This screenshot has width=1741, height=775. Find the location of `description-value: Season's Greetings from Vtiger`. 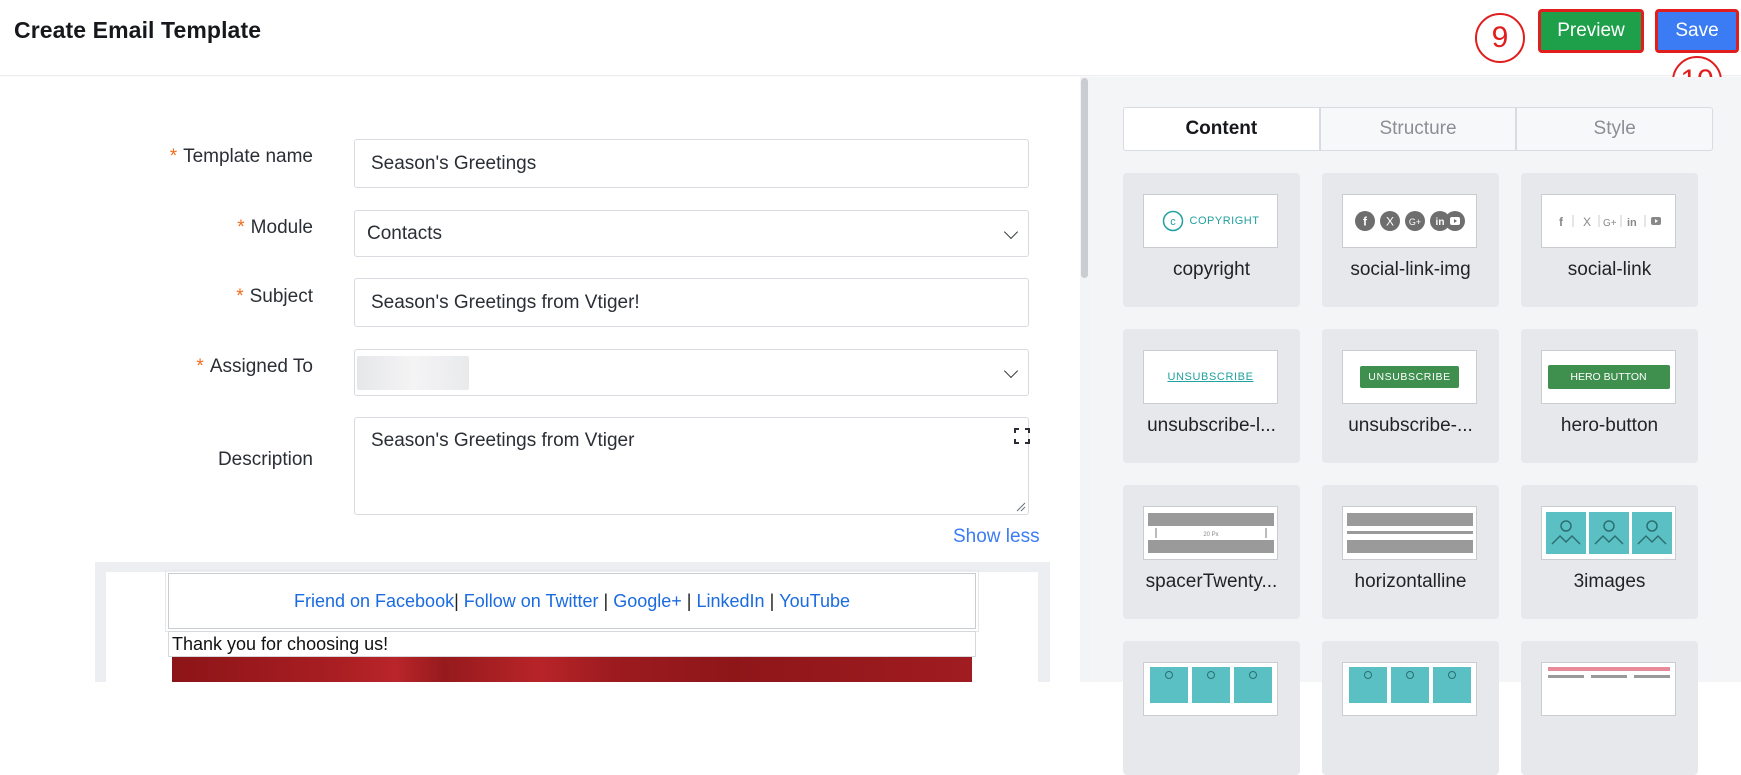

description-value: Season's Greetings from Vtiger is located at coordinates (503, 440).